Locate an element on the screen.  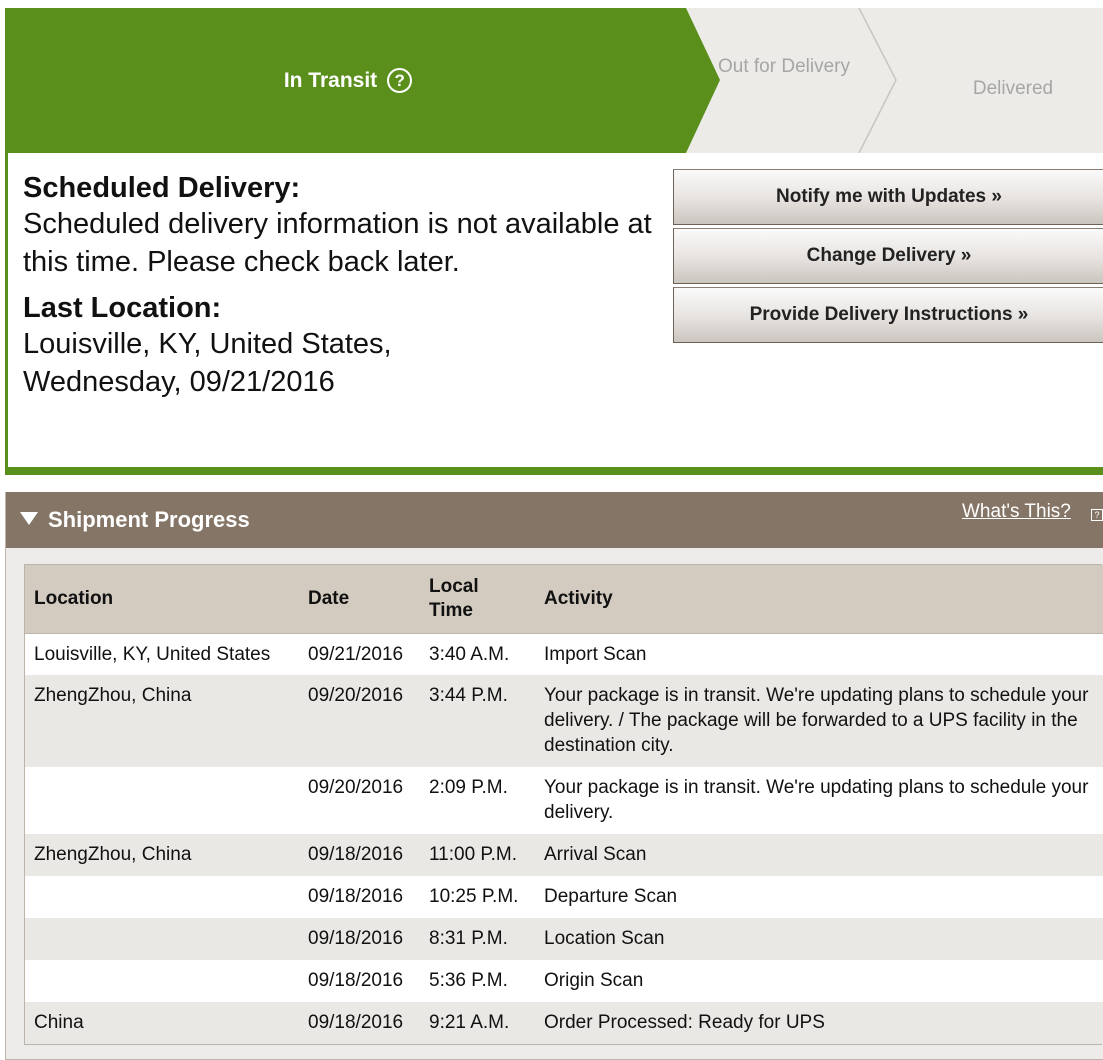
last-location-heading: Last Location: is located at coordinates (122, 308).